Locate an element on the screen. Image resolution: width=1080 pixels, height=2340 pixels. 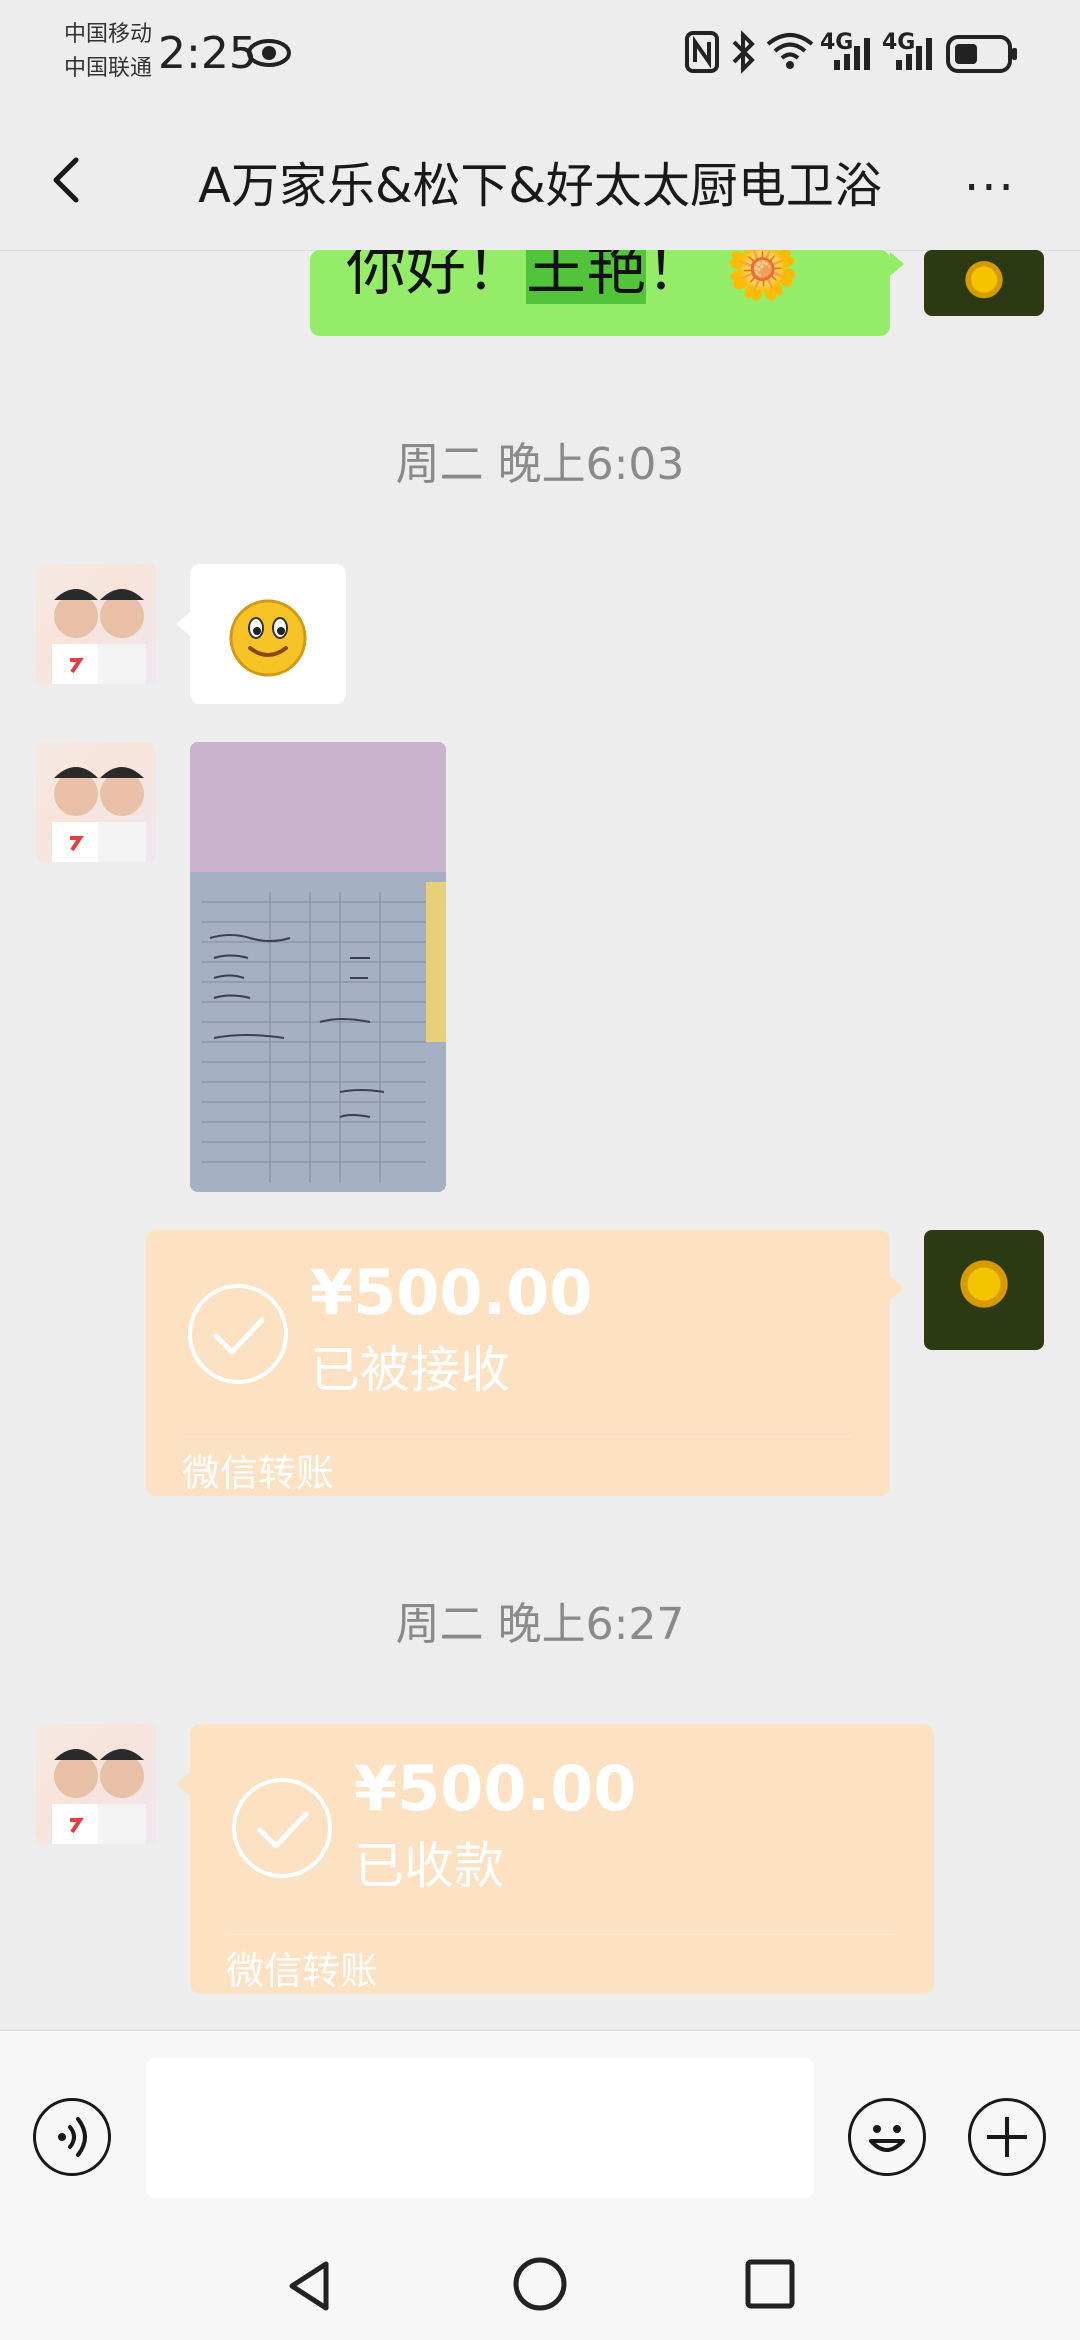
image-message is located at coordinates (318, 967).